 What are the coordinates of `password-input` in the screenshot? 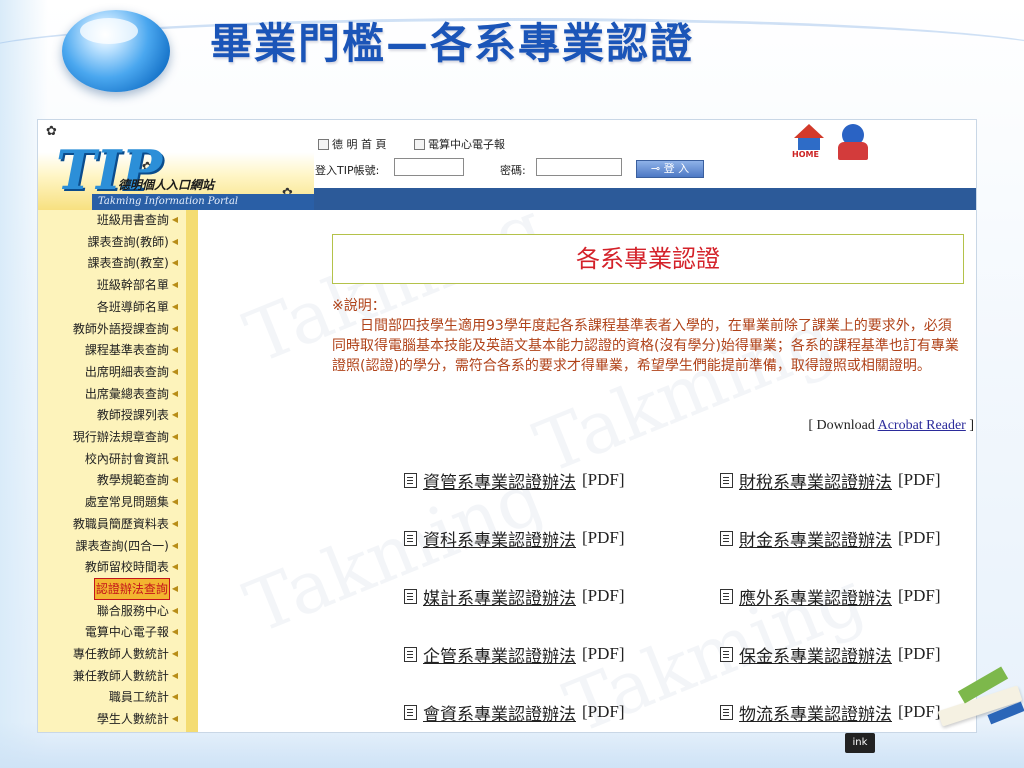 It's located at (579, 167).